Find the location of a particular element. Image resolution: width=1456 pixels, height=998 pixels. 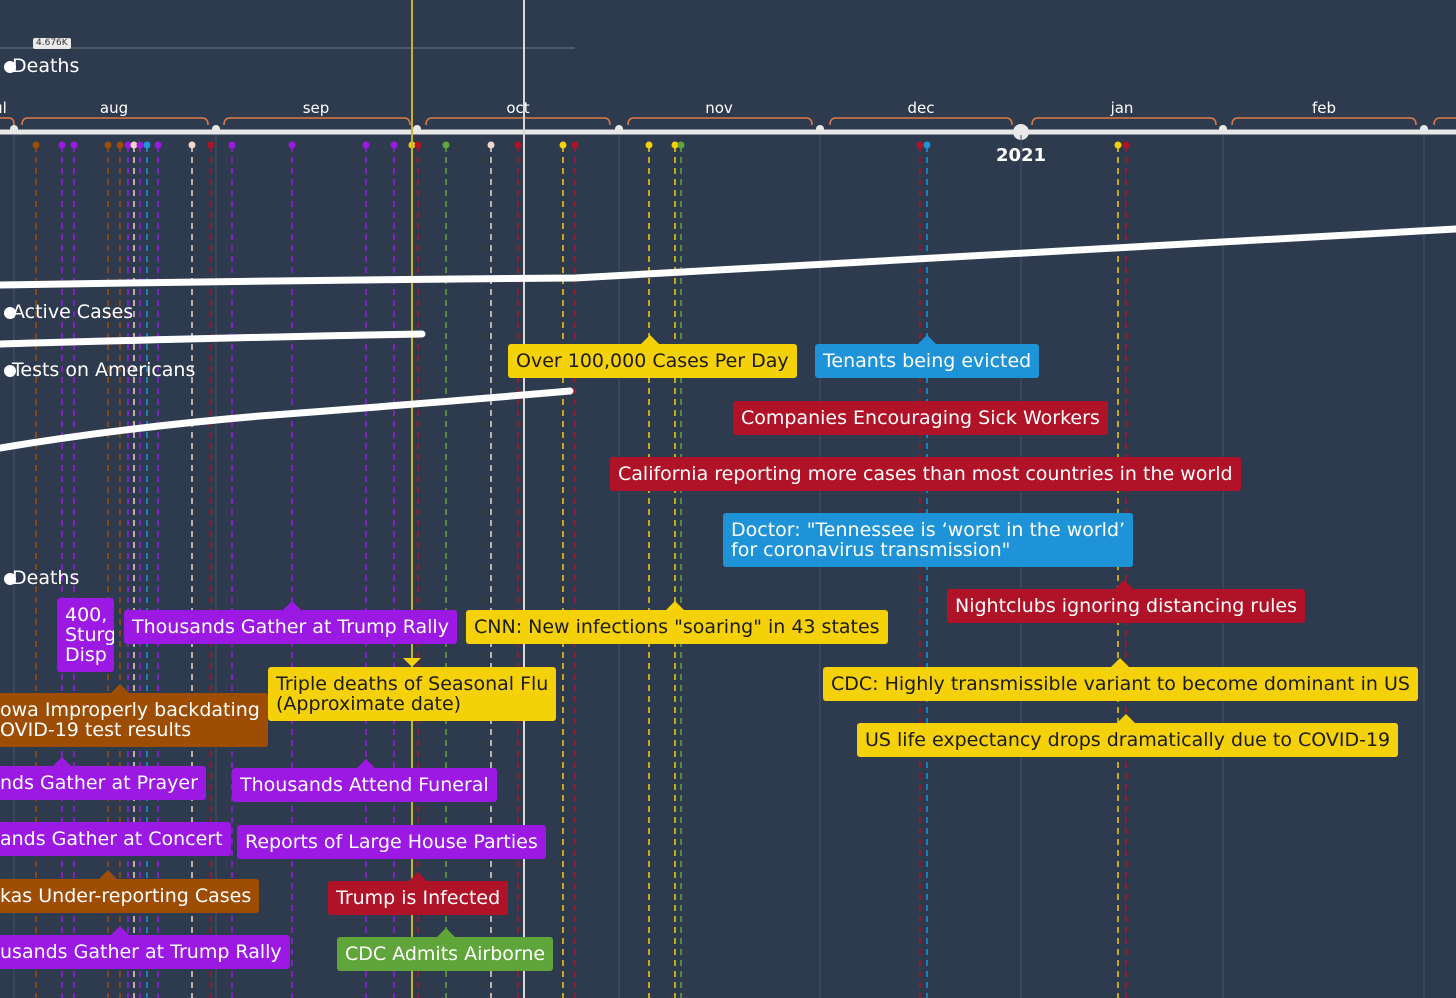

series-label-active-cases: Active Cases is located at coordinates (69, 312).